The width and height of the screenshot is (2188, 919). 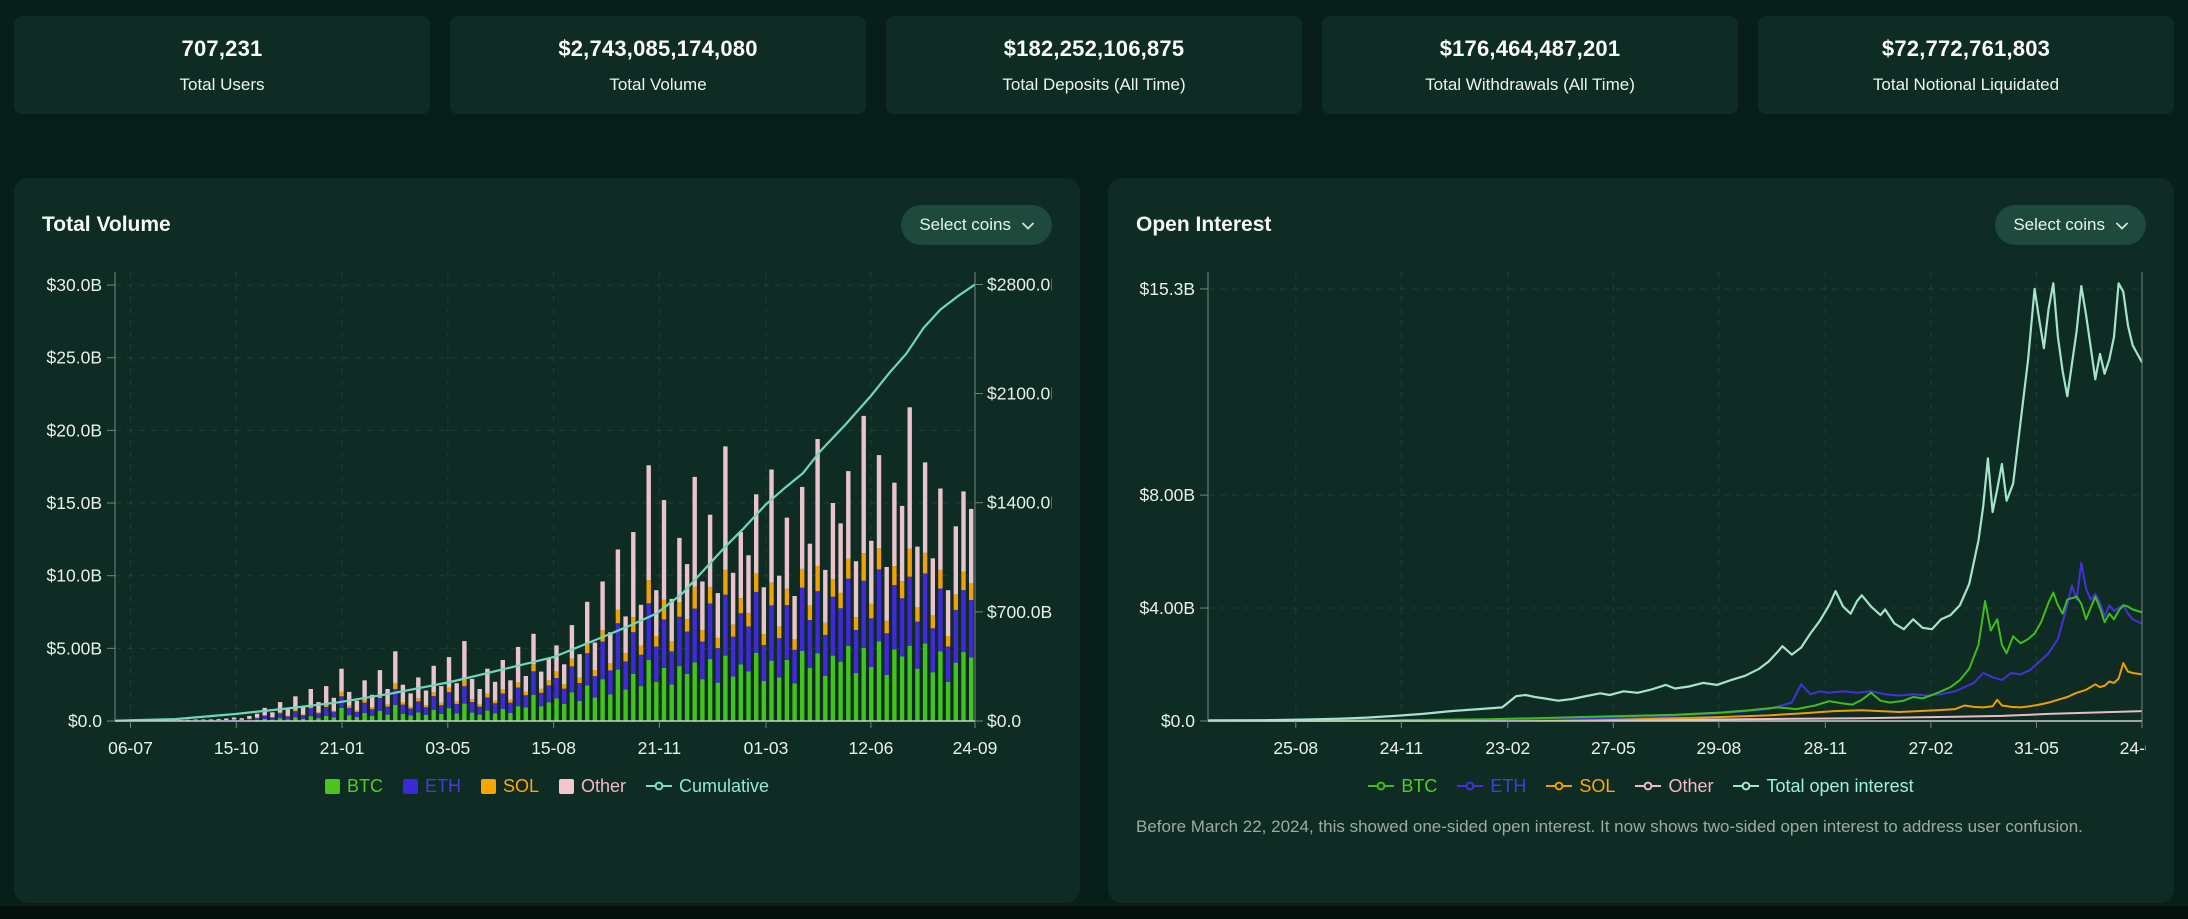 What do you see at coordinates (74, 285) in the screenshot?
I see `svg-text: $30.0B` at bounding box center [74, 285].